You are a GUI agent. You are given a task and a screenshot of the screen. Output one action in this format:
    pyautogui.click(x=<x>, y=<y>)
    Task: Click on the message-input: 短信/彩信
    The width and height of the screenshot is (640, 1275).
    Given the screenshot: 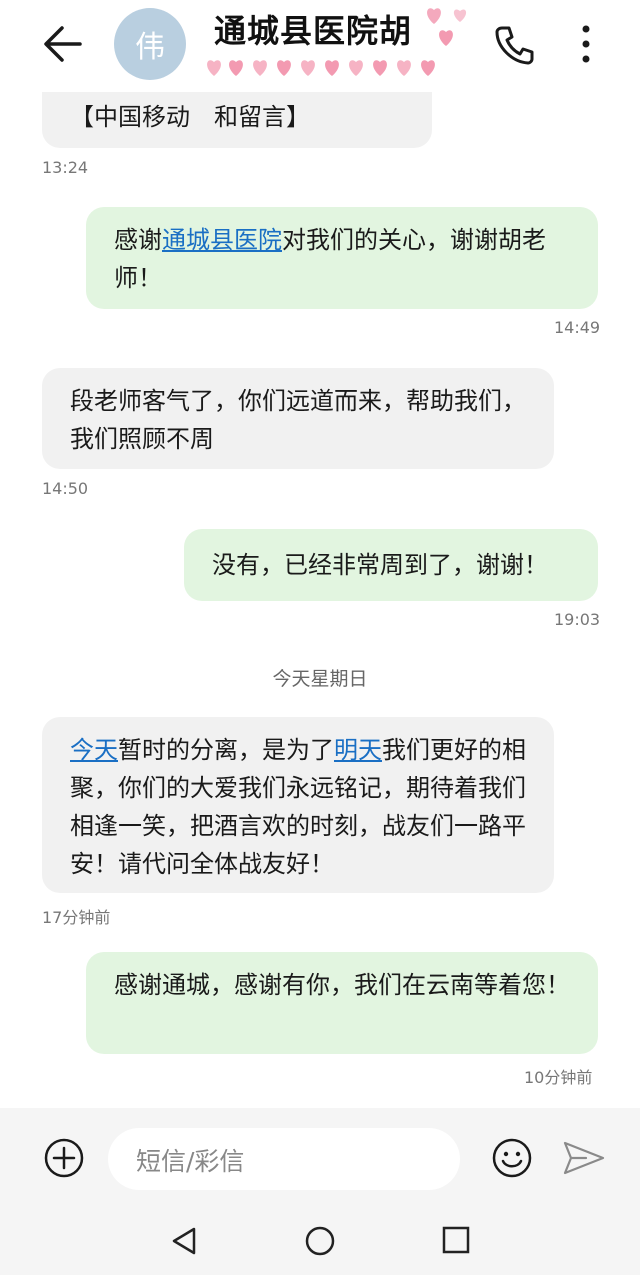 What is the action you would take?
    pyautogui.click(x=284, y=1159)
    